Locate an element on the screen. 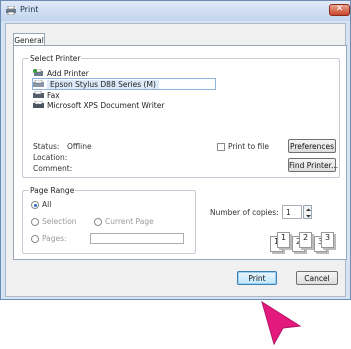 The width and height of the screenshot is (351, 349). print-to-file-label: Print to file is located at coordinates (248, 146).